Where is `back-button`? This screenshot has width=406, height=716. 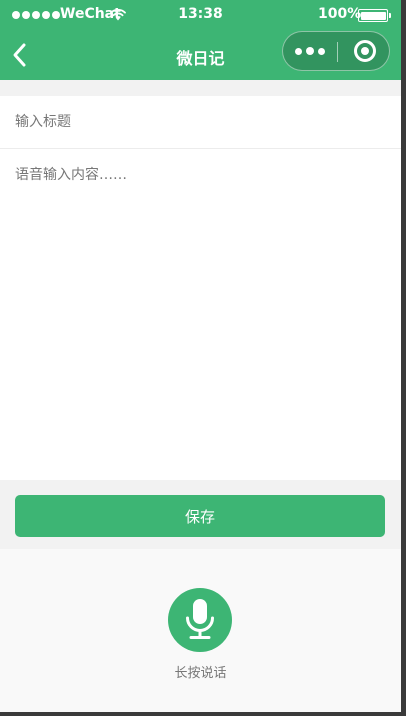
back-button is located at coordinates (21, 55).